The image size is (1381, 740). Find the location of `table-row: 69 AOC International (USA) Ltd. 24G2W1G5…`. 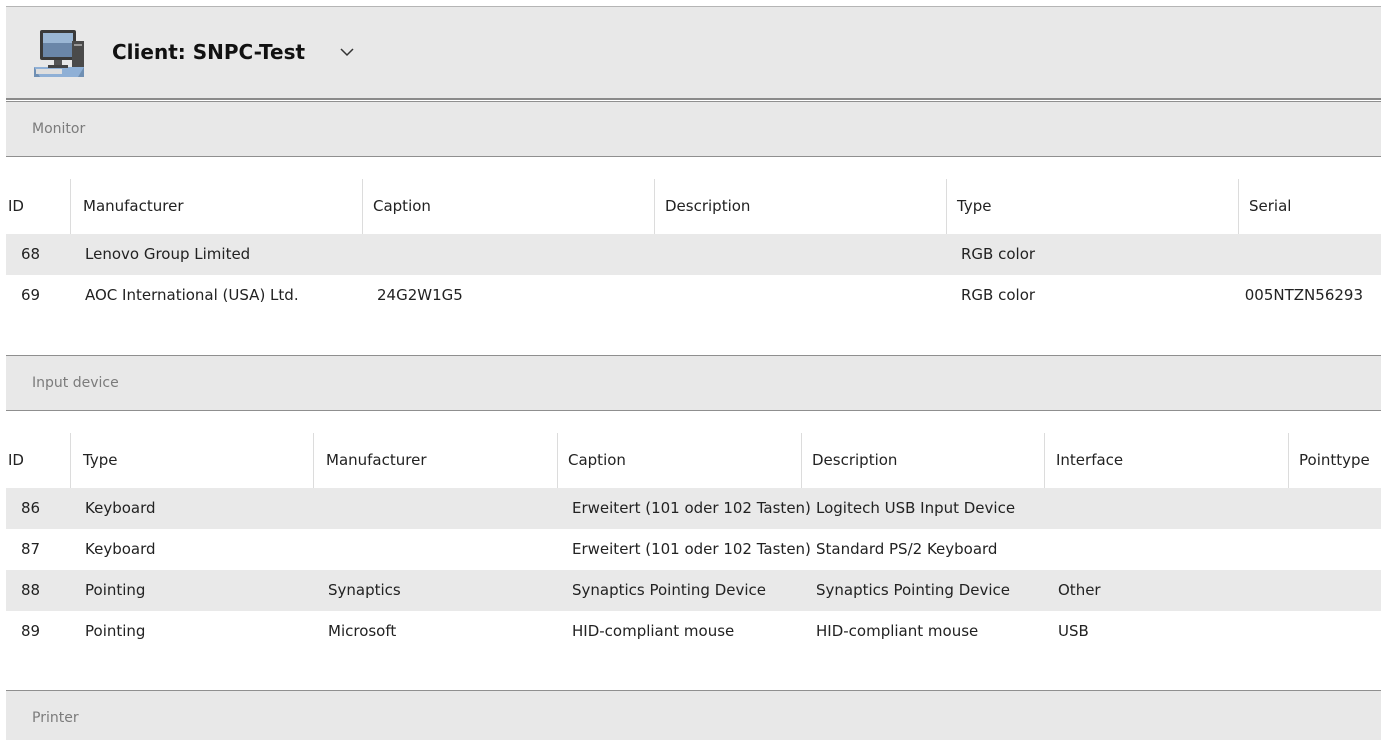

table-row: 69 AOC International (USA) Ltd. 24G2W1G5… is located at coordinates (693, 295).